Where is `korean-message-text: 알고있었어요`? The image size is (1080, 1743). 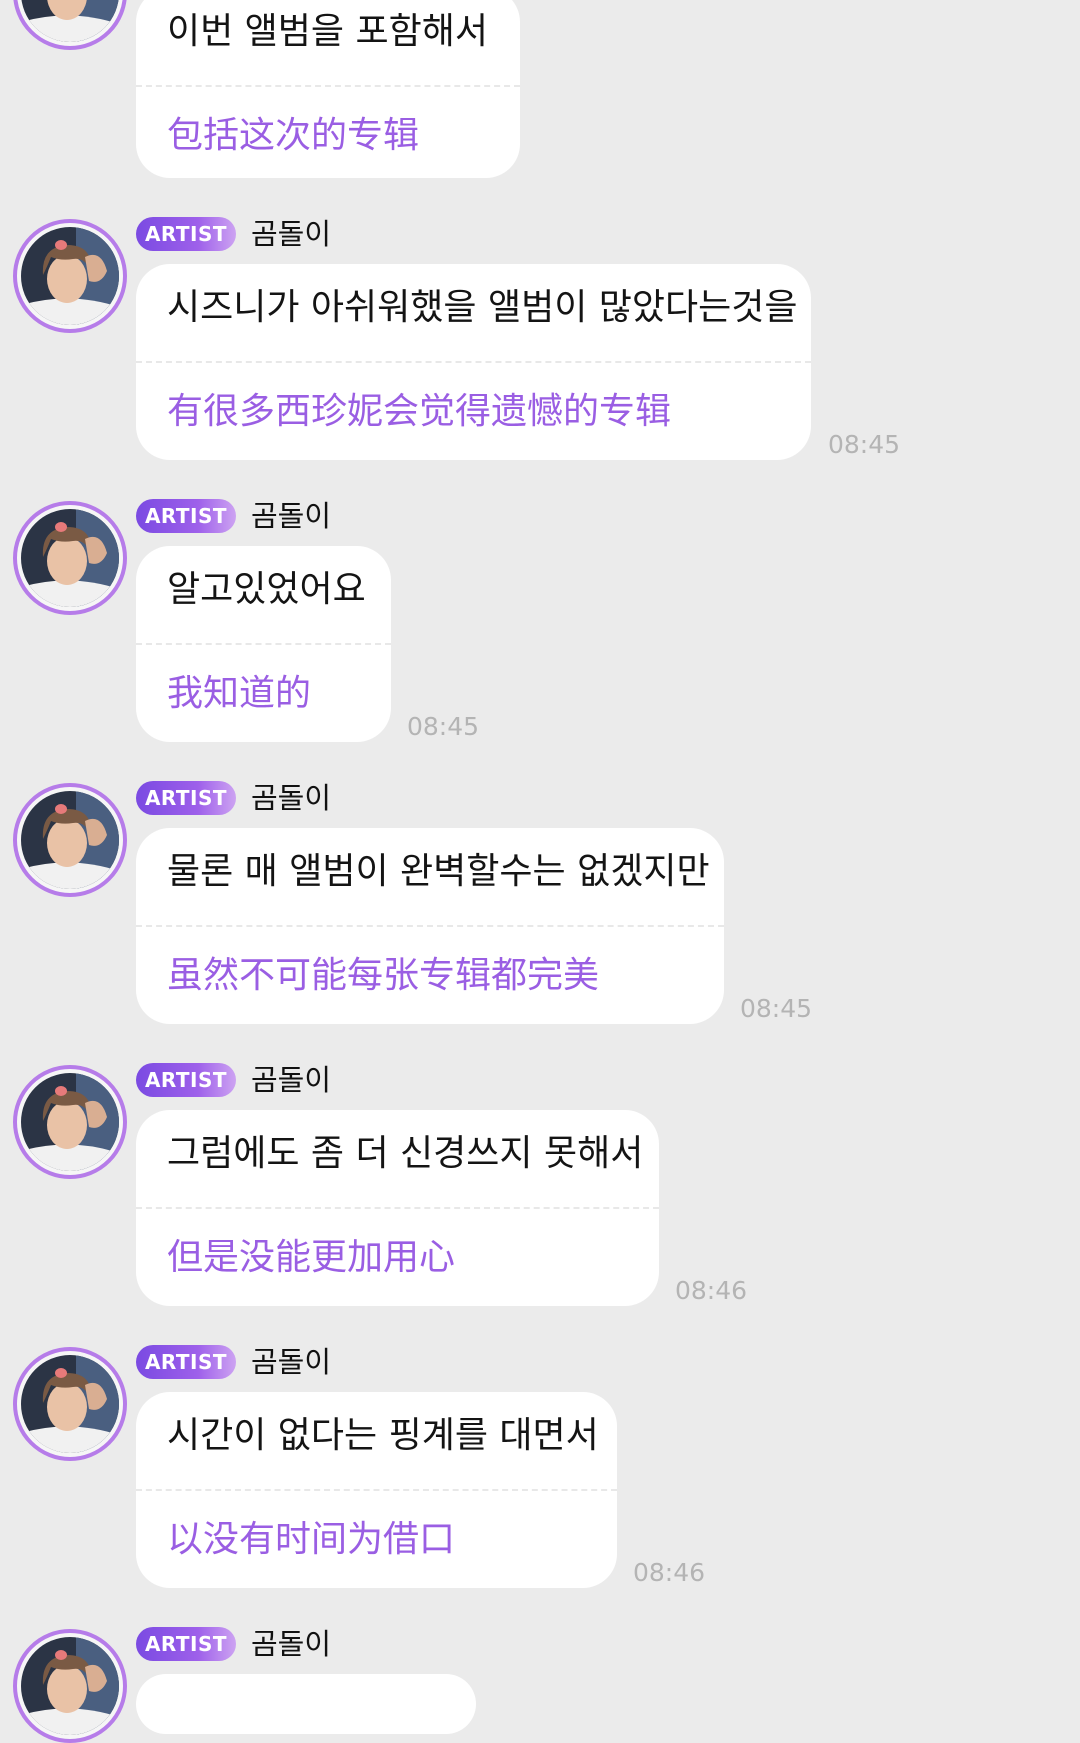
korean-message-text: 알고있었어요 is located at coordinates (266, 589).